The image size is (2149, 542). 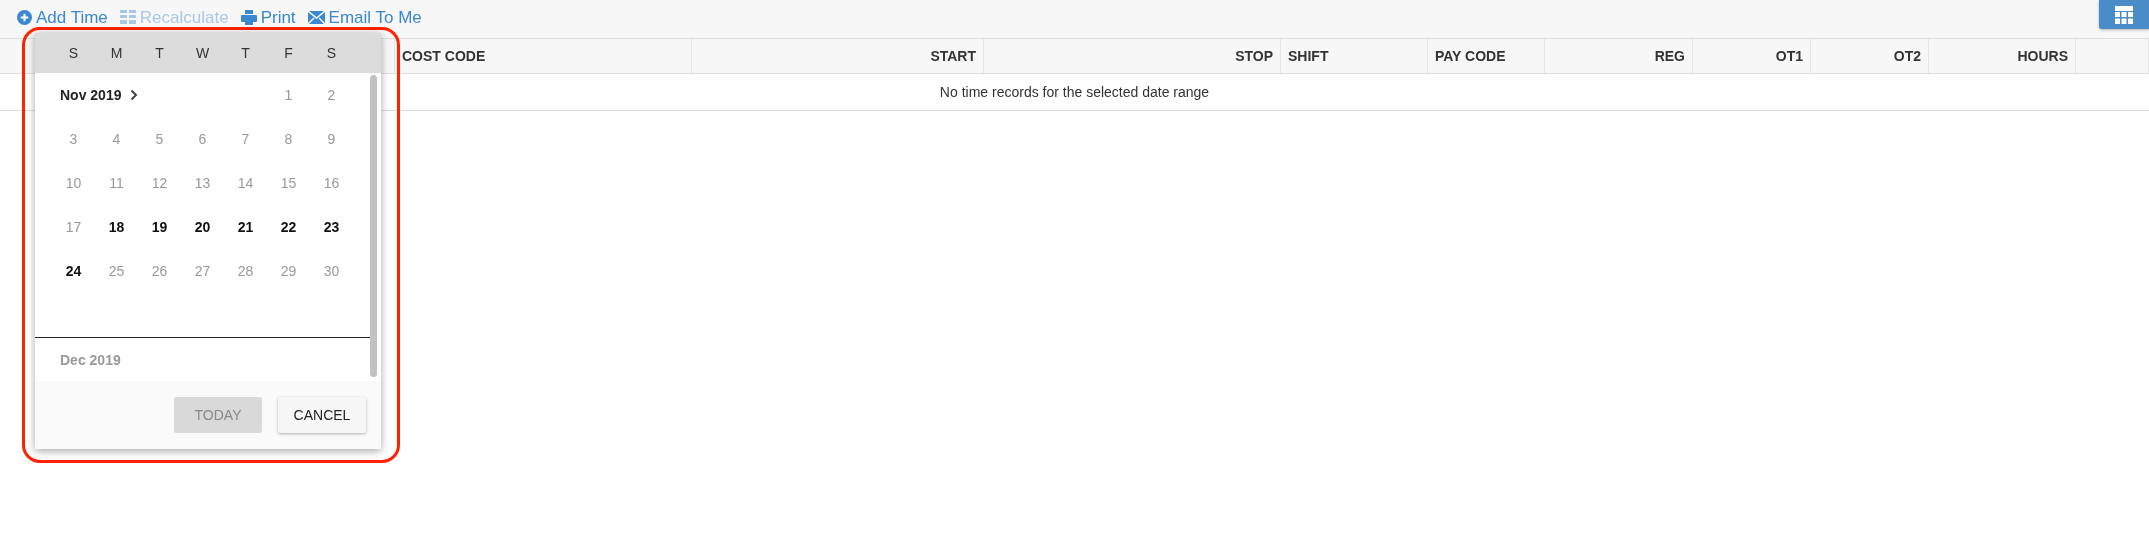 I want to click on printer-icon, so click(x=248, y=17).